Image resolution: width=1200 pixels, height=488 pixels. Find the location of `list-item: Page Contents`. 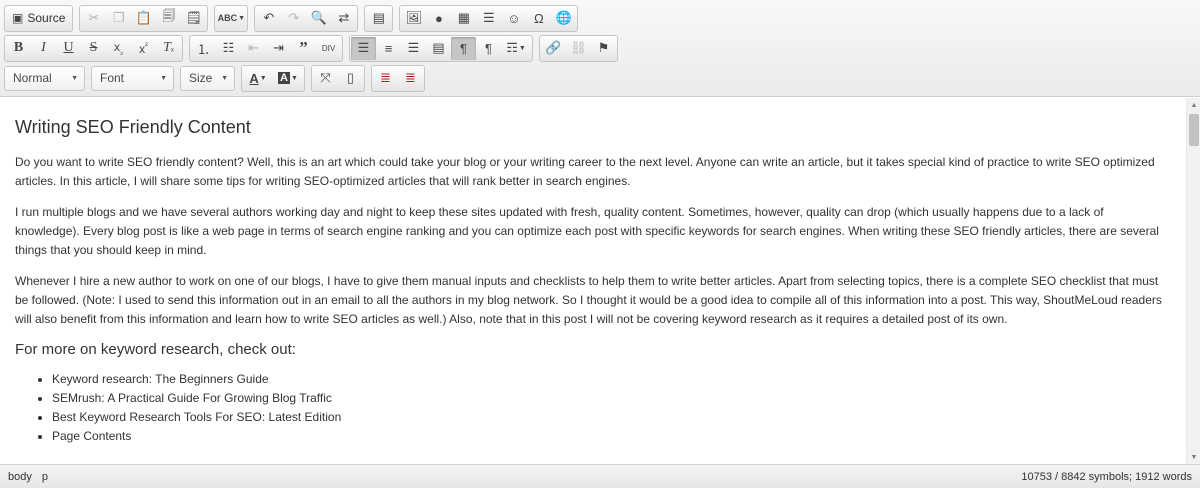

list-item: Page Contents is located at coordinates (611, 436).